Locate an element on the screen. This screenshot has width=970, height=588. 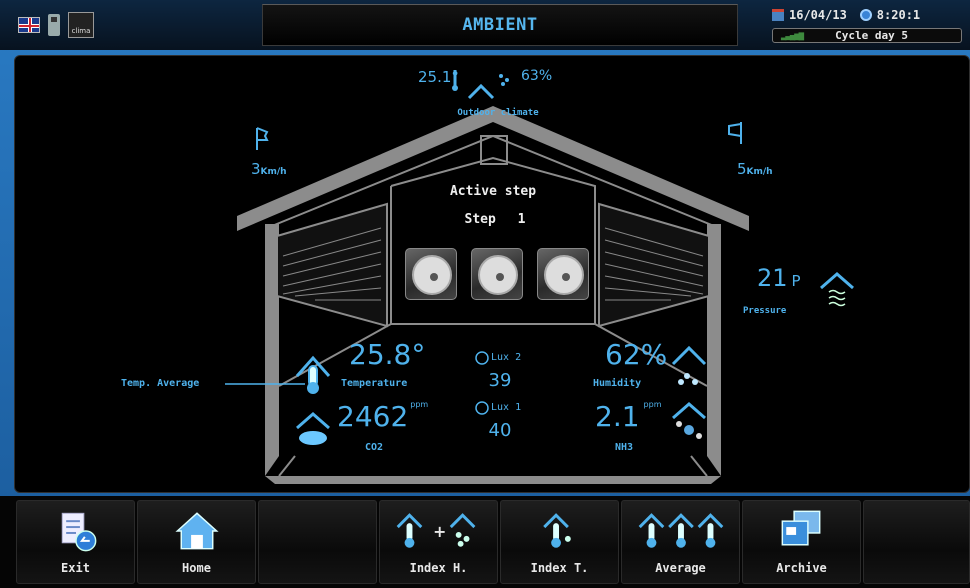
pressure-unit: P is located at coordinates (796, 281).